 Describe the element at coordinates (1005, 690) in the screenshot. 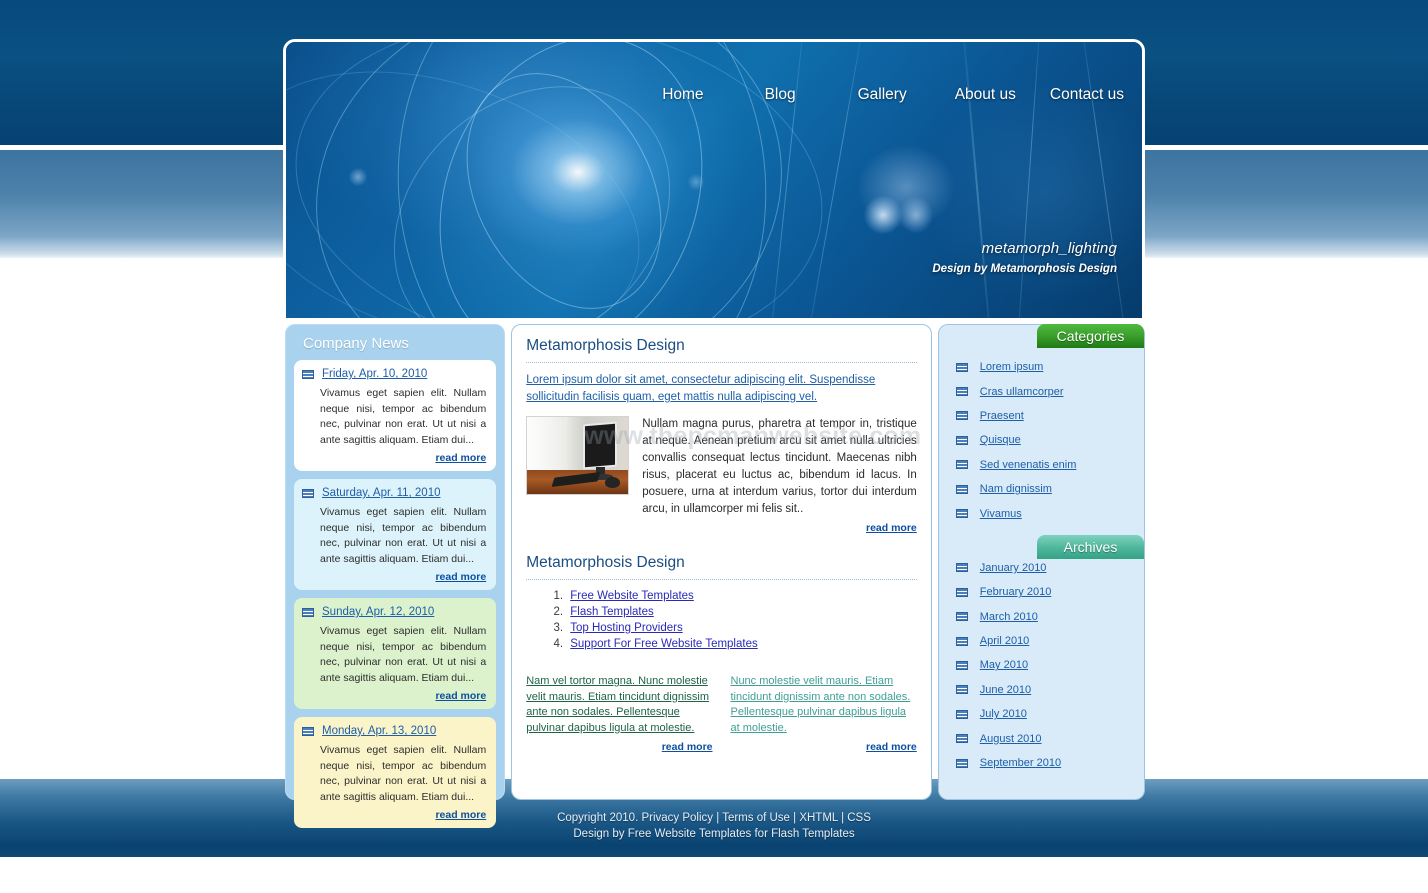

I see `archive-link: June 2010` at that location.